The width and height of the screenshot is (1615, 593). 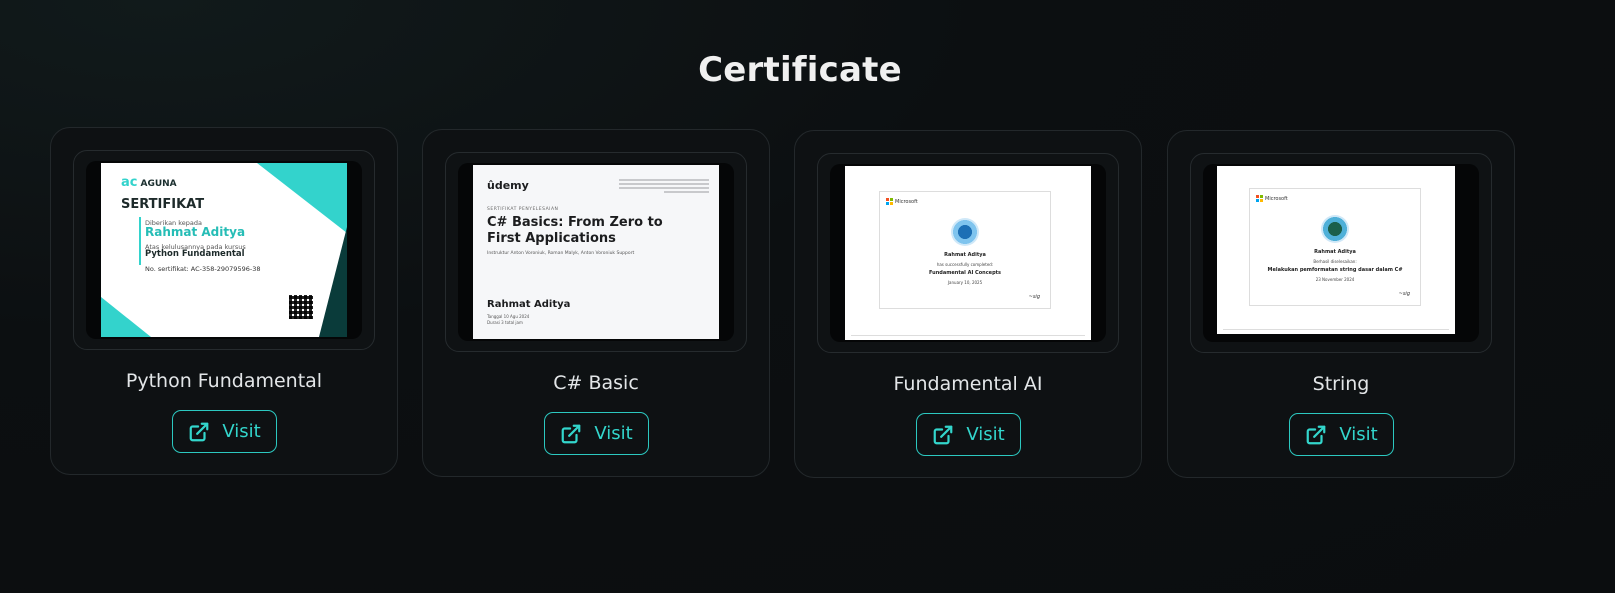 What do you see at coordinates (523, 209) in the screenshot?
I see `cert-small-heading: SERTIFIKAT PENYELESAIAN` at bounding box center [523, 209].